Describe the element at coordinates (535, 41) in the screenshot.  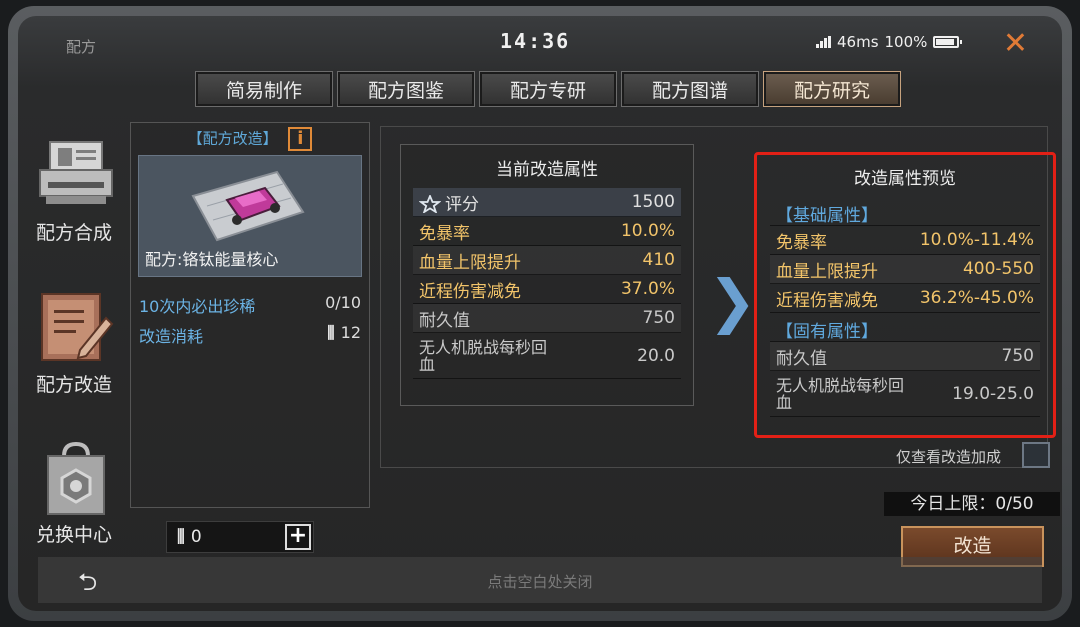
I see `clock: 14:36` at that location.